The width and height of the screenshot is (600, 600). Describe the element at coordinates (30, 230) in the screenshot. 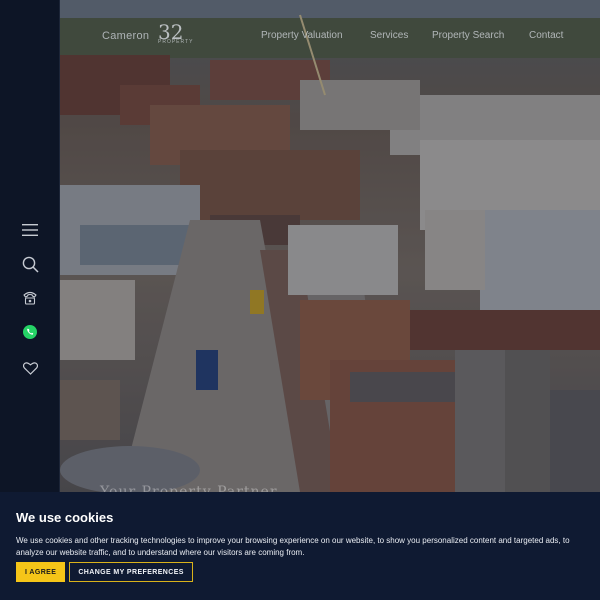

I see `menu-icon` at that location.